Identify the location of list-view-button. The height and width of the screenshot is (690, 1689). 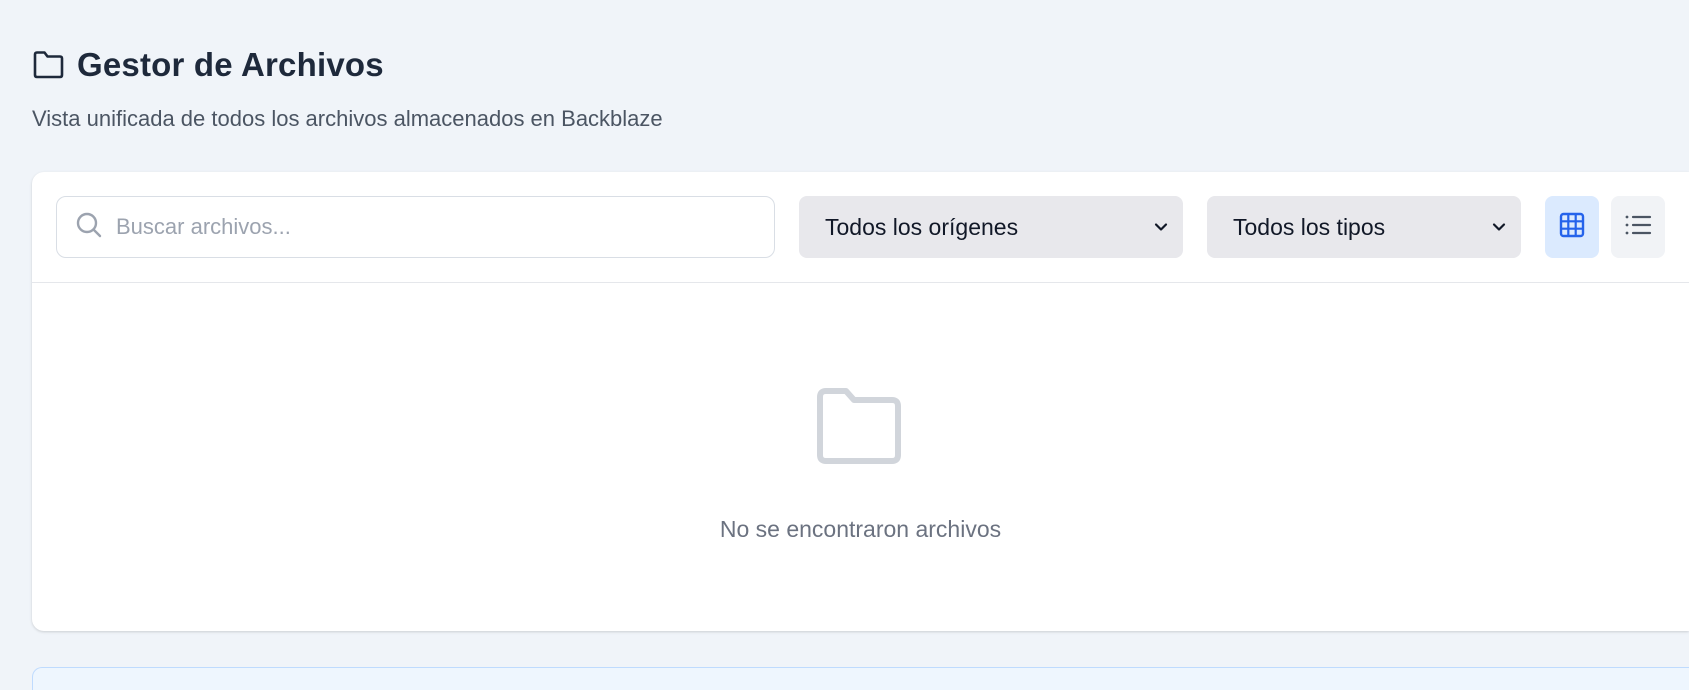
(1638, 227).